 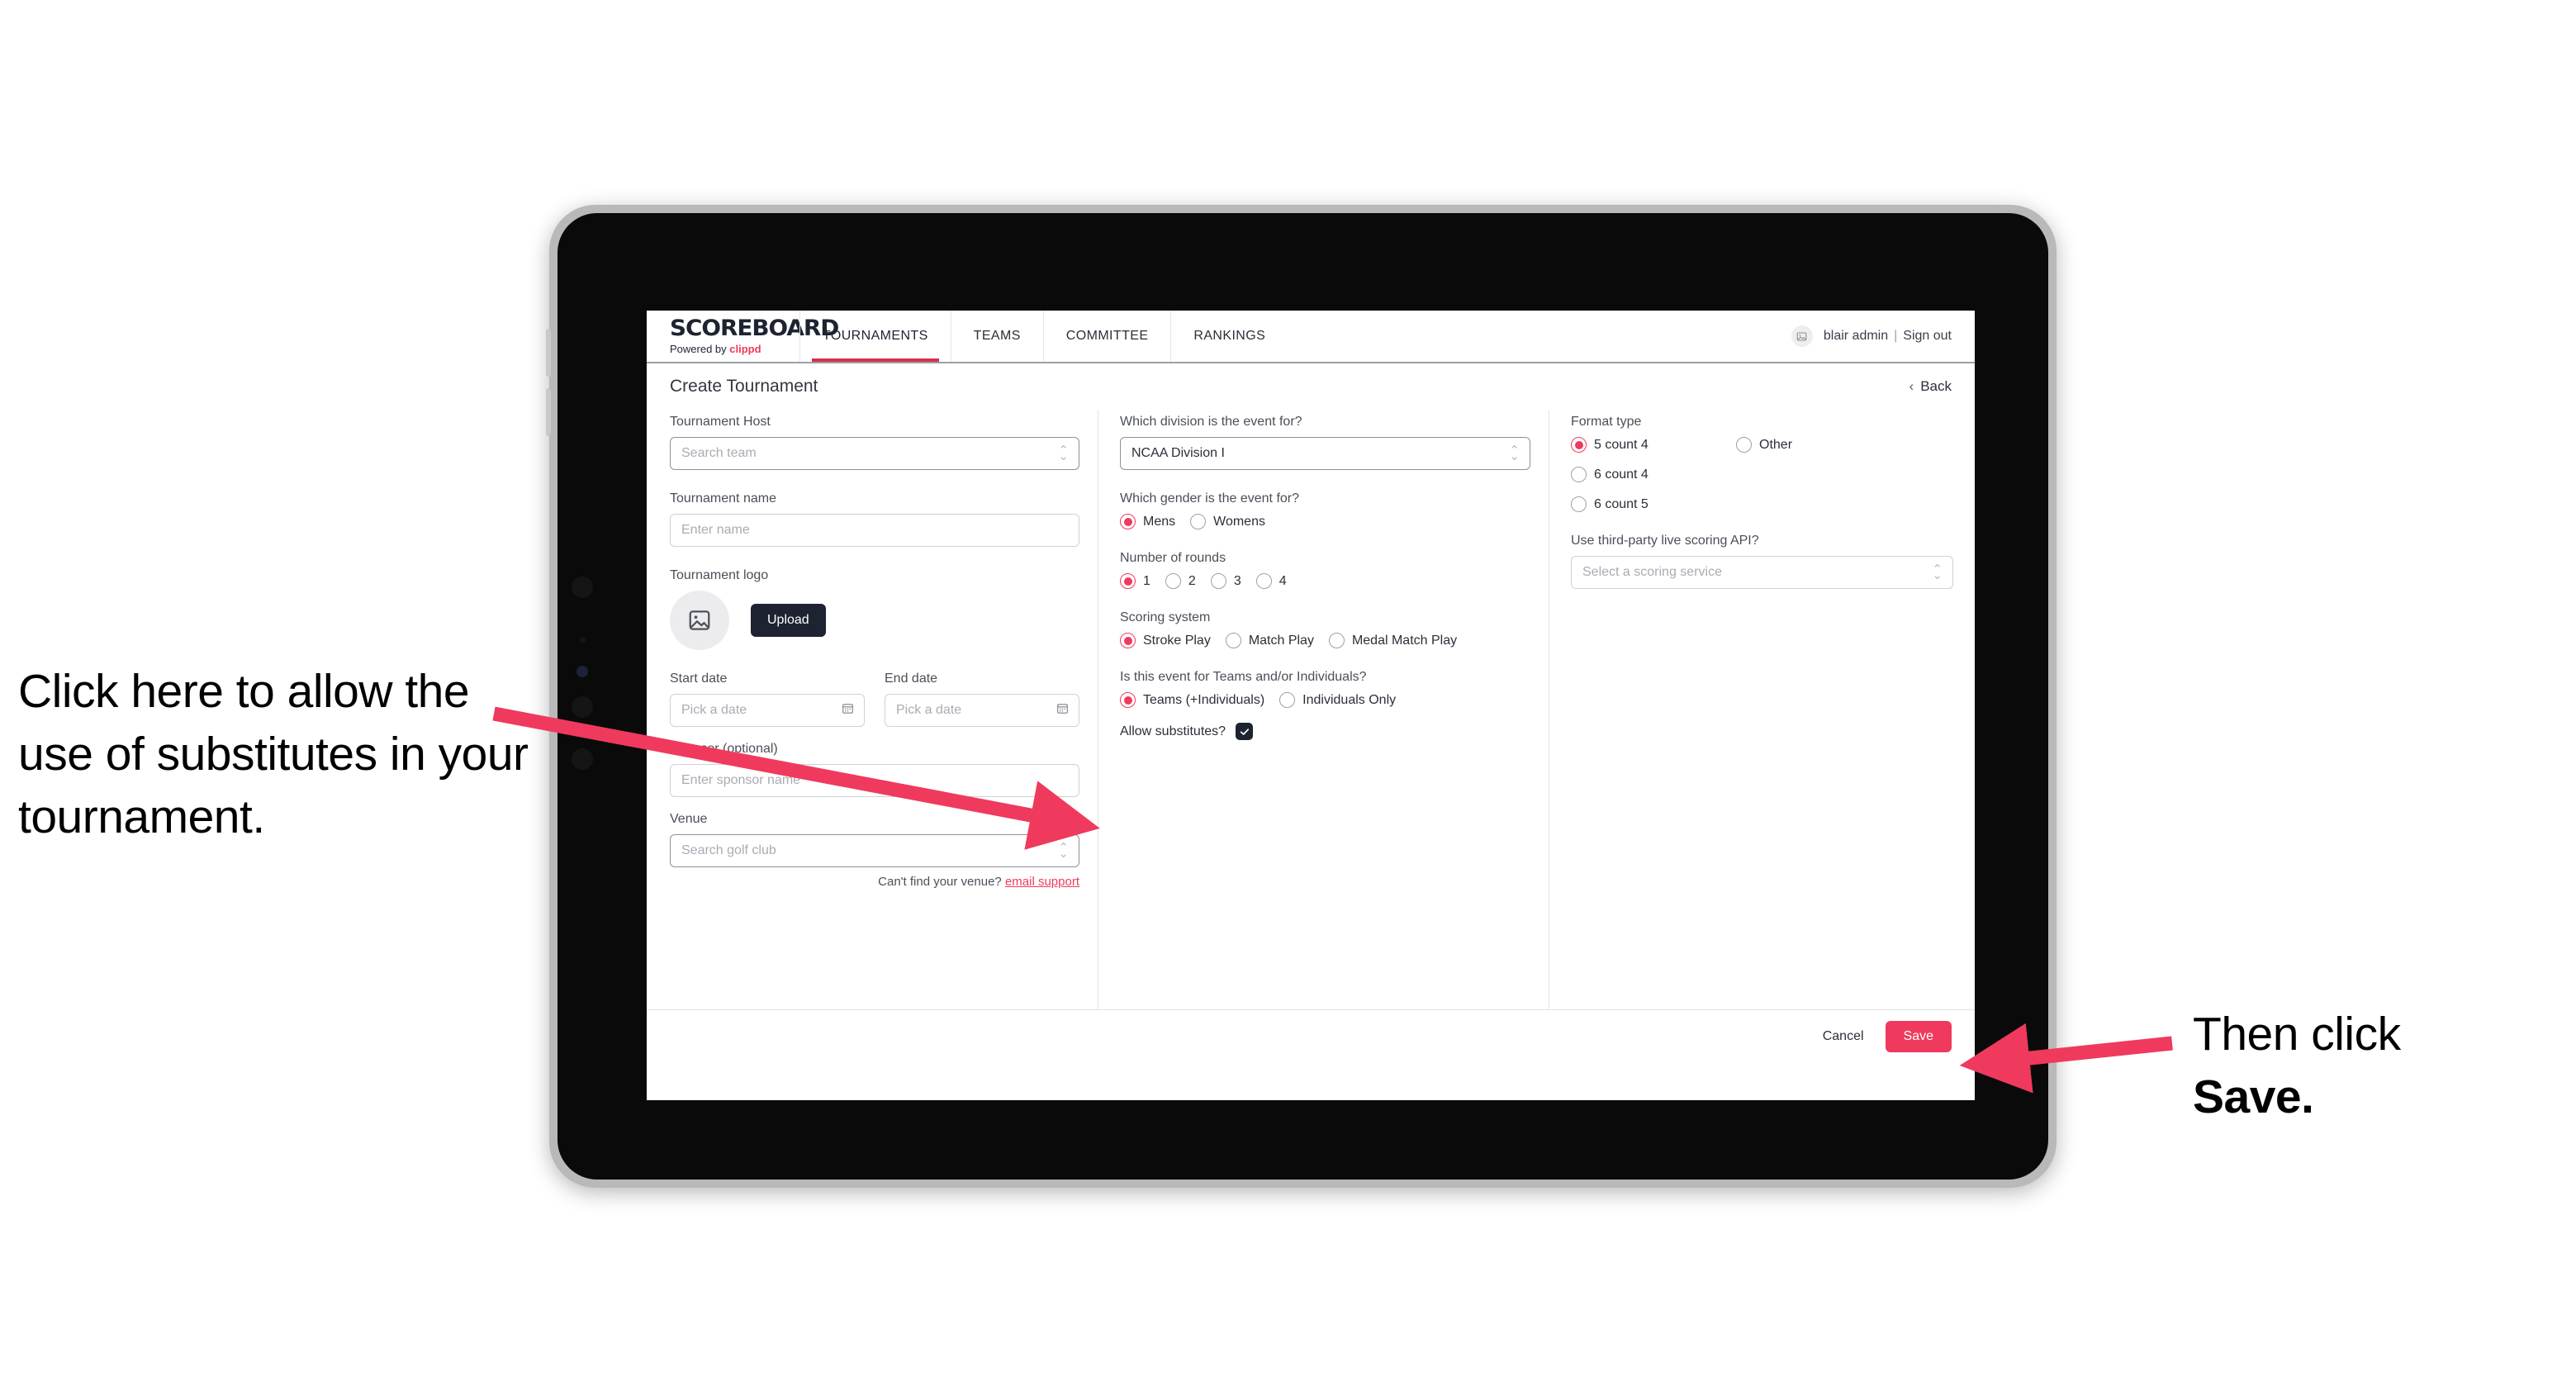 What do you see at coordinates (874, 530) in the screenshot?
I see `tournament-name-input: Enter name` at bounding box center [874, 530].